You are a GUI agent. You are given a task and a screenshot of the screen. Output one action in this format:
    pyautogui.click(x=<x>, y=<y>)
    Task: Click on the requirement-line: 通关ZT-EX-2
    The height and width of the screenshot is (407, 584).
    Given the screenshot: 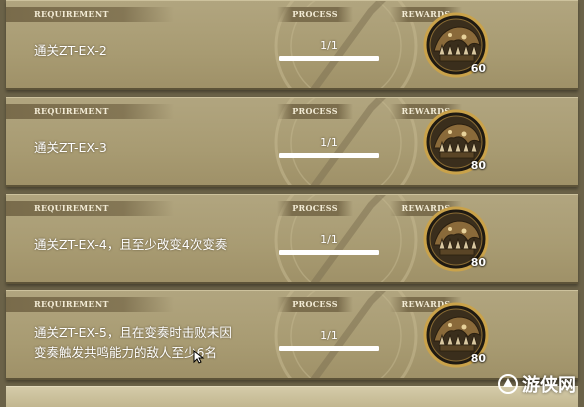 What is the action you would take?
    pyautogui.click(x=70, y=50)
    